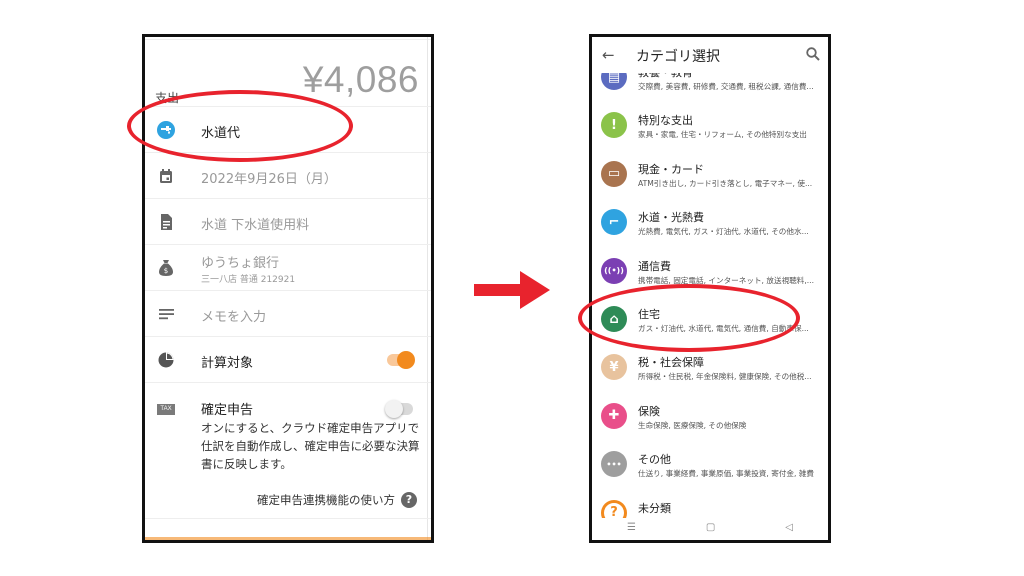  What do you see at coordinates (813, 54) in the screenshot?
I see `search-icon` at bounding box center [813, 54].